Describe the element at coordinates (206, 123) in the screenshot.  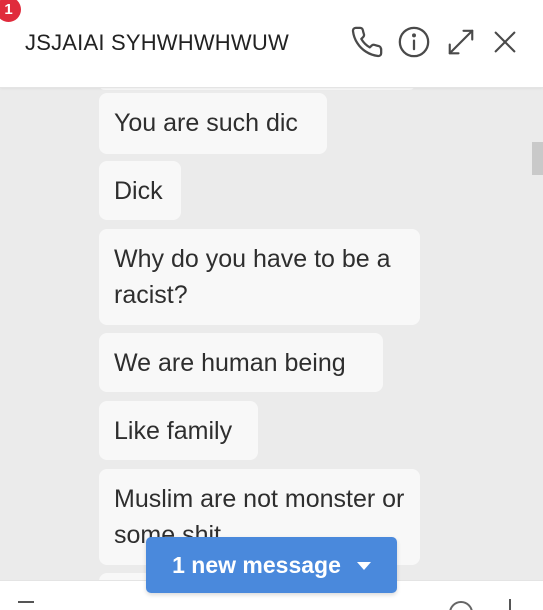
I see `message-text: You are such dic` at that location.